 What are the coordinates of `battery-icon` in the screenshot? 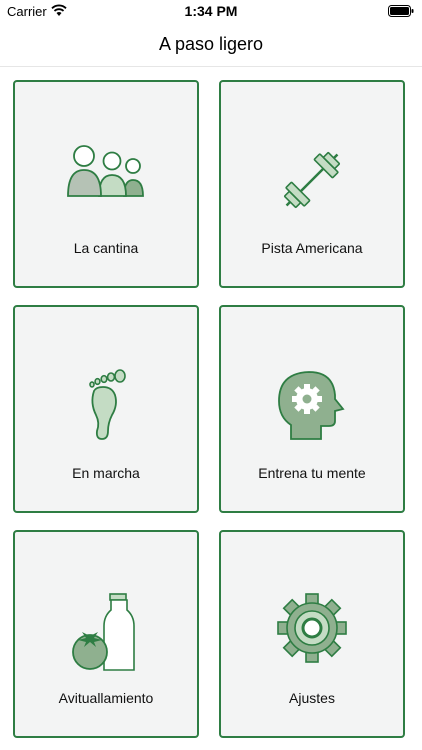 It's located at (401, 11).